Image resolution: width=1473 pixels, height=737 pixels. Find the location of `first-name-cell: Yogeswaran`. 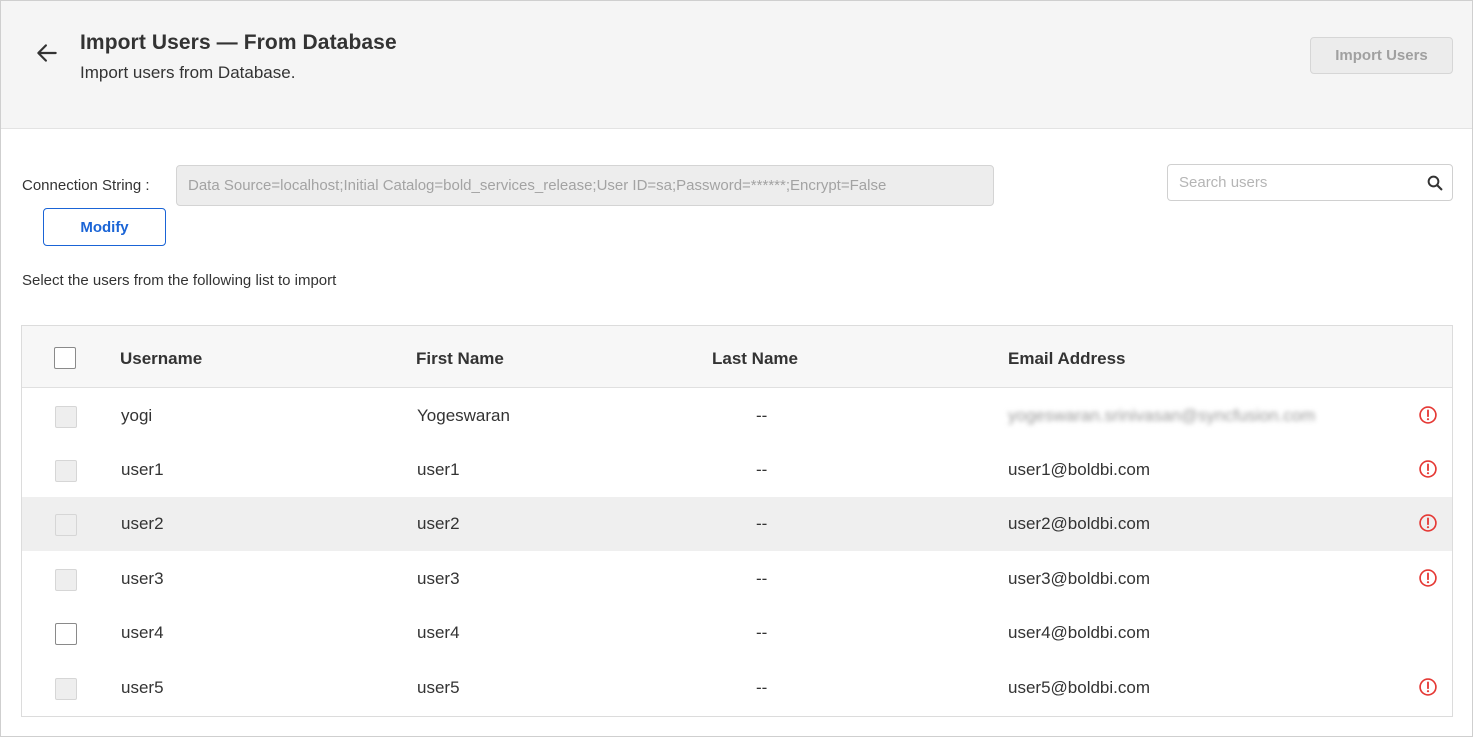

first-name-cell: Yogeswaran is located at coordinates (463, 415).